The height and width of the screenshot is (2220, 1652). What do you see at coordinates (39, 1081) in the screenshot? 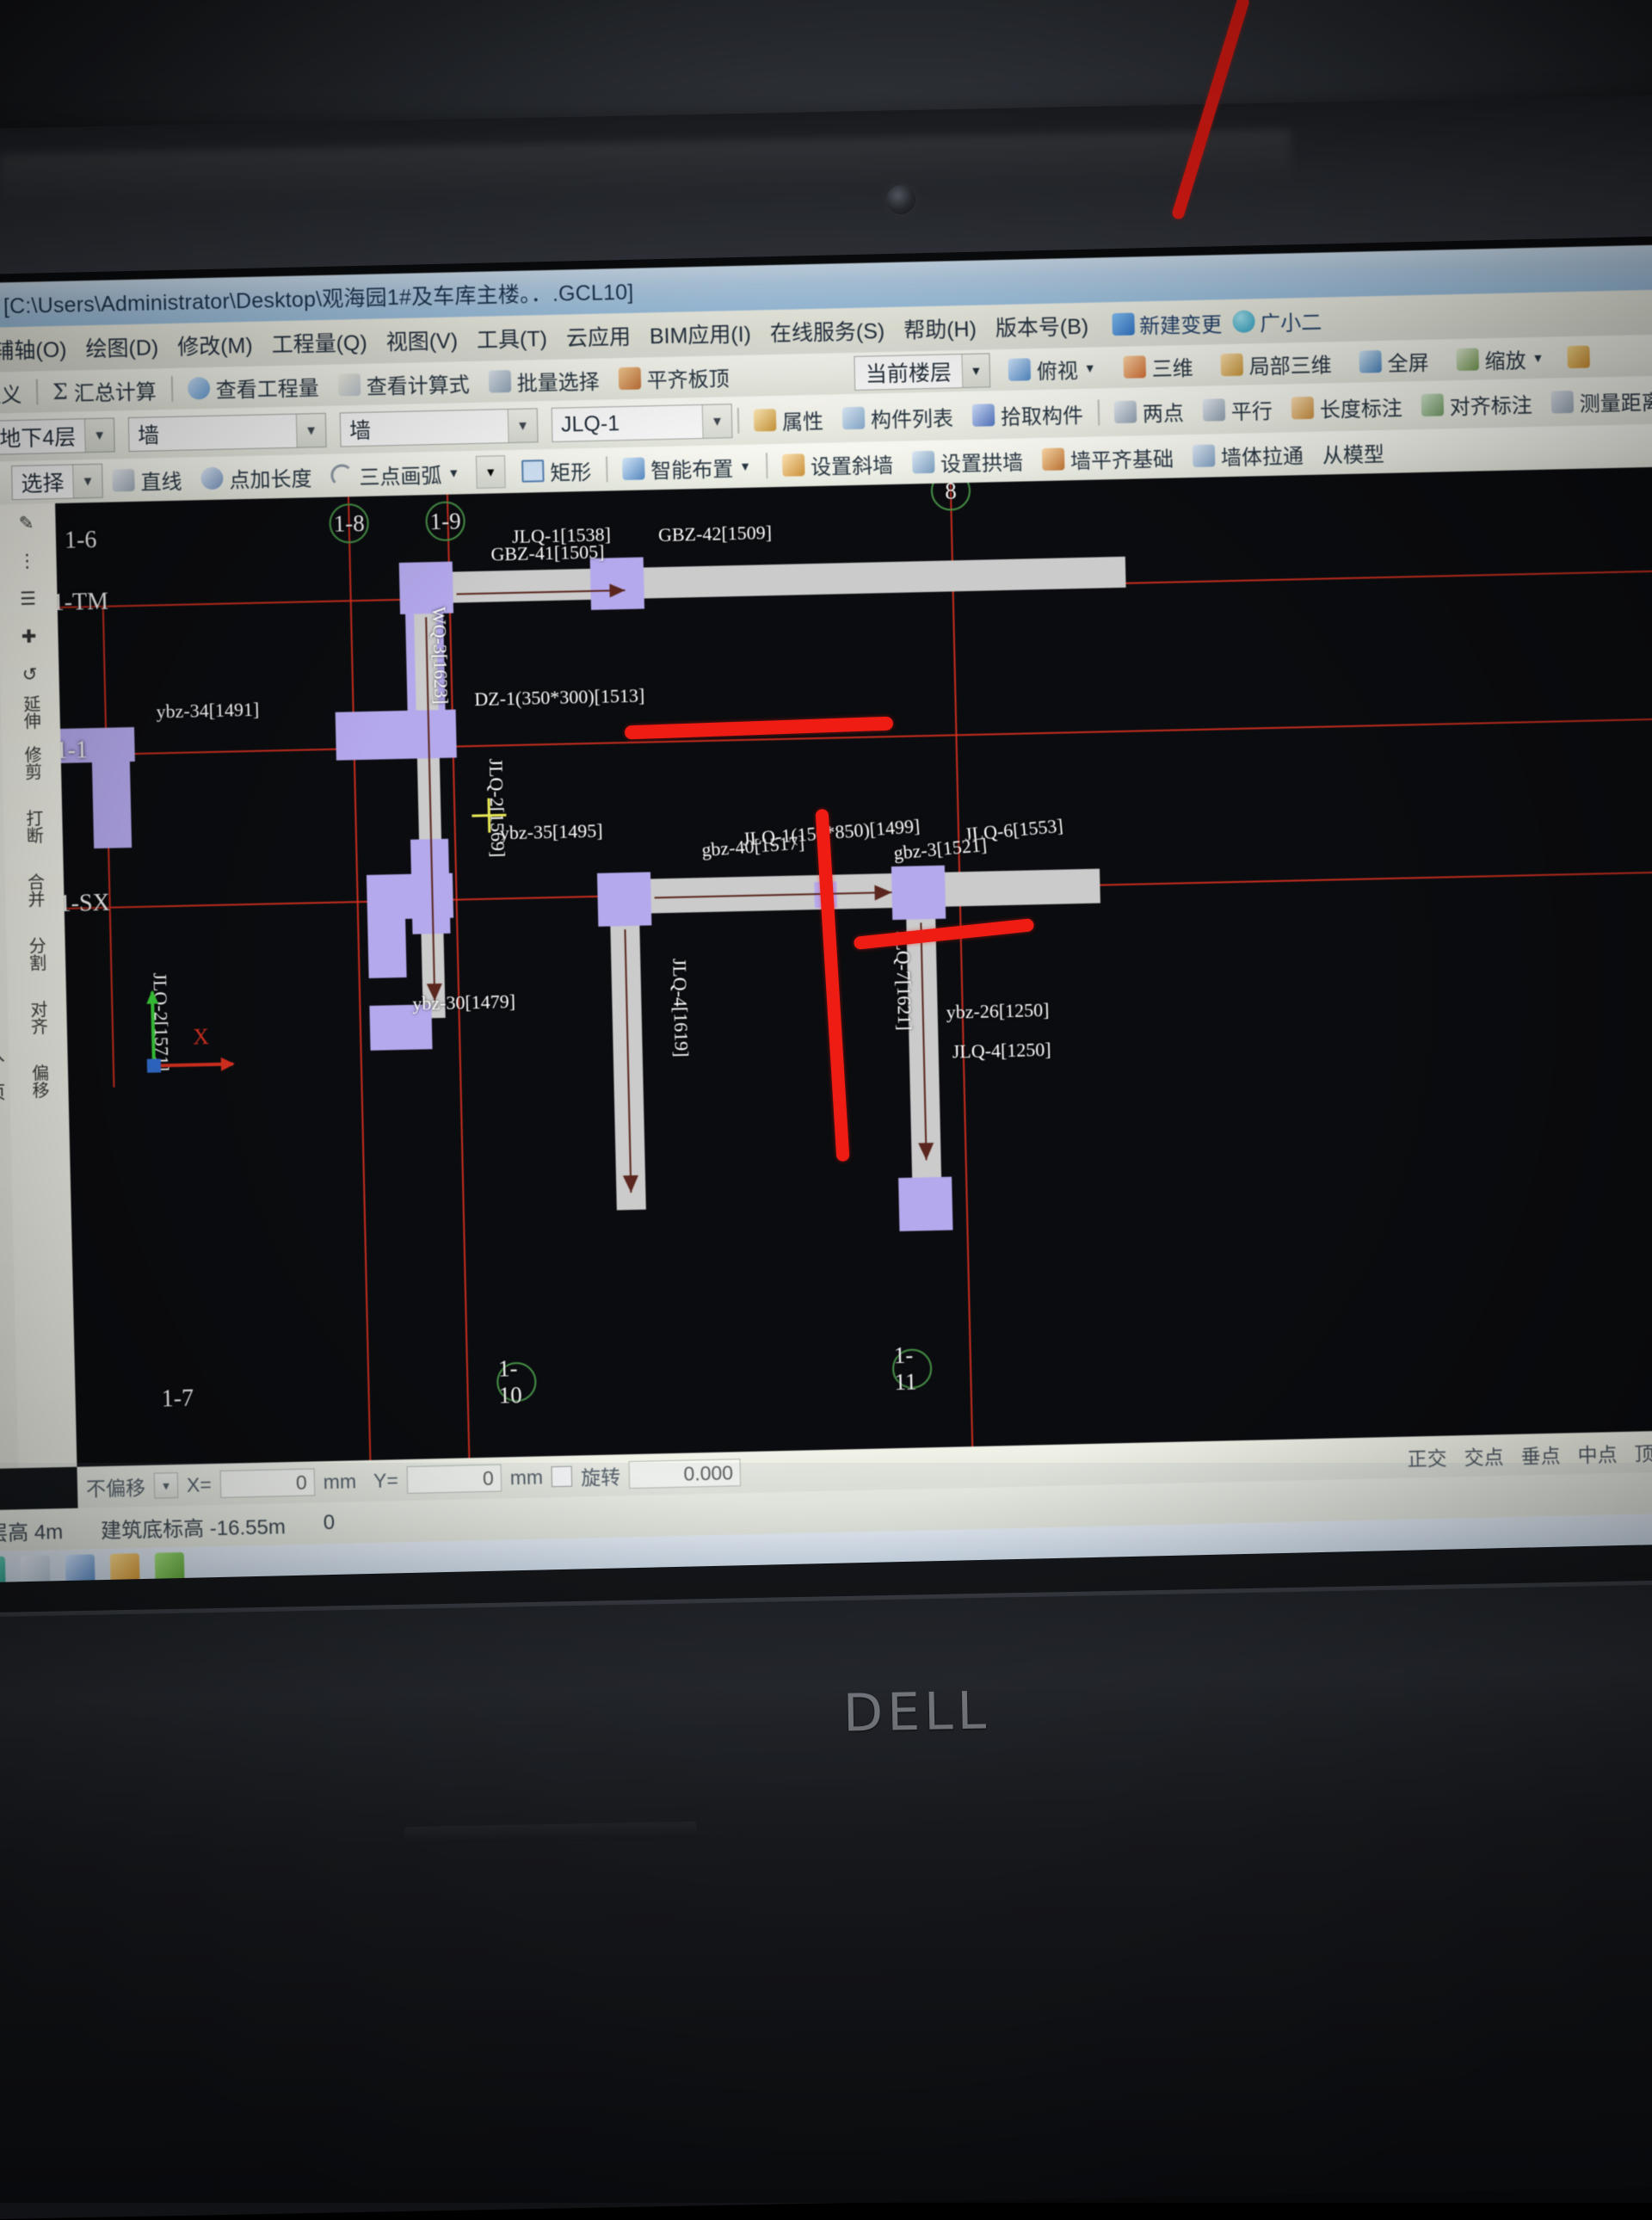
I see `offset-tool: 偏移` at bounding box center [39, 1081].